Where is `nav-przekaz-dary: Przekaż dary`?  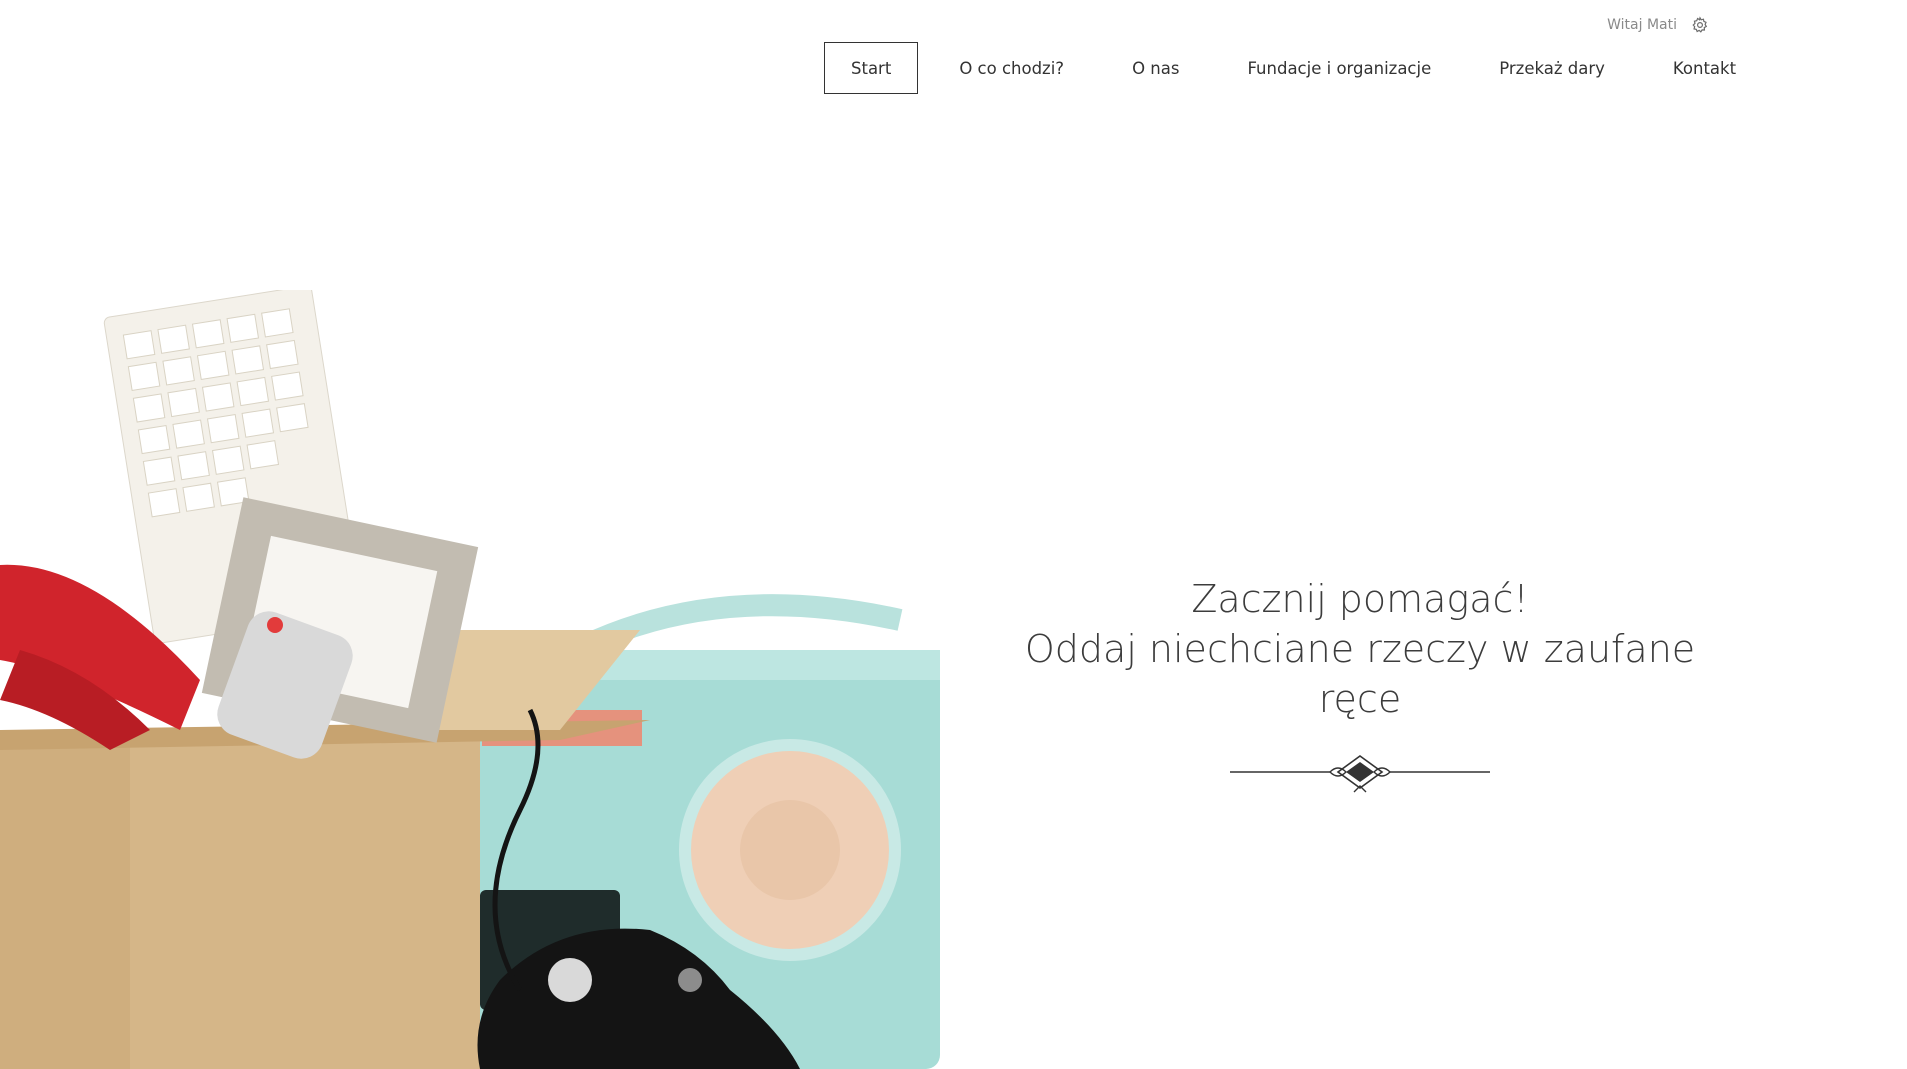
nav-przekaz-dary: Przekaż dary is located at coordinates (1552, 68).